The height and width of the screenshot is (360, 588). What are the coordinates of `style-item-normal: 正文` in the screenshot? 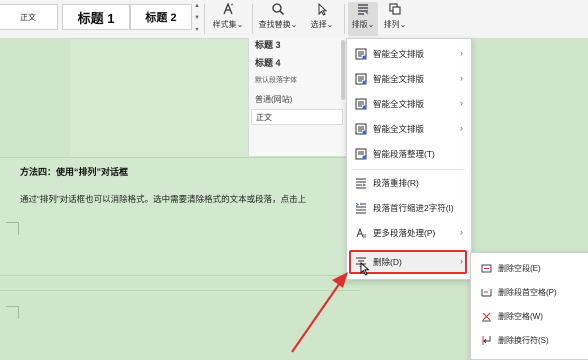 It's located at (297, 117).